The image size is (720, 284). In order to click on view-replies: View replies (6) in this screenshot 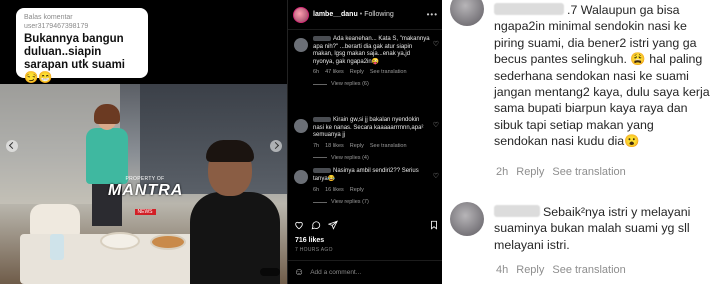, I will do `click(378, 84)`.